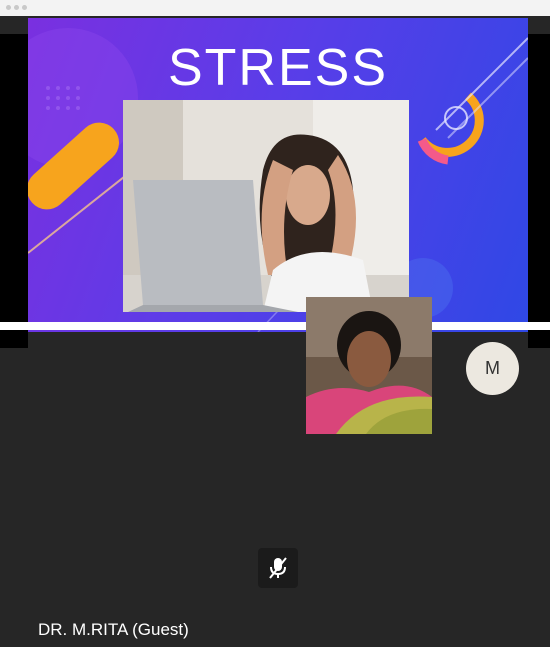  What do you see at coordinates (113, 629) in the screenshot?
I see `speaker-name-label: DR. M.RITA (Guest)` at bounding box center [113, 629].